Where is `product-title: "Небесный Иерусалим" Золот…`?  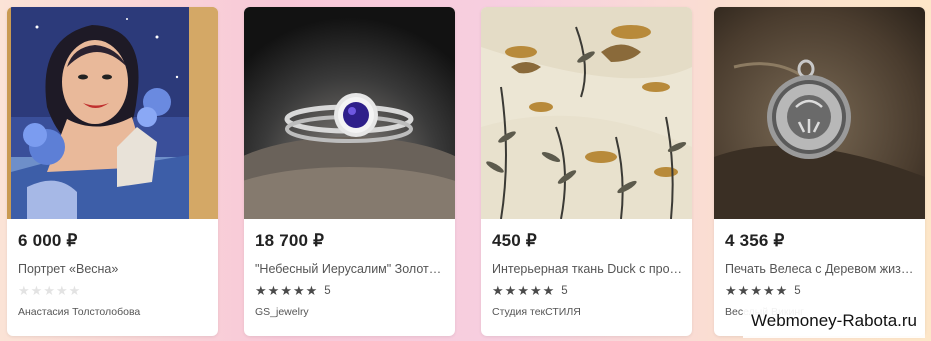 product-title: "Небесный Иерусалим" Золот… is located at coordinates (350, 269).